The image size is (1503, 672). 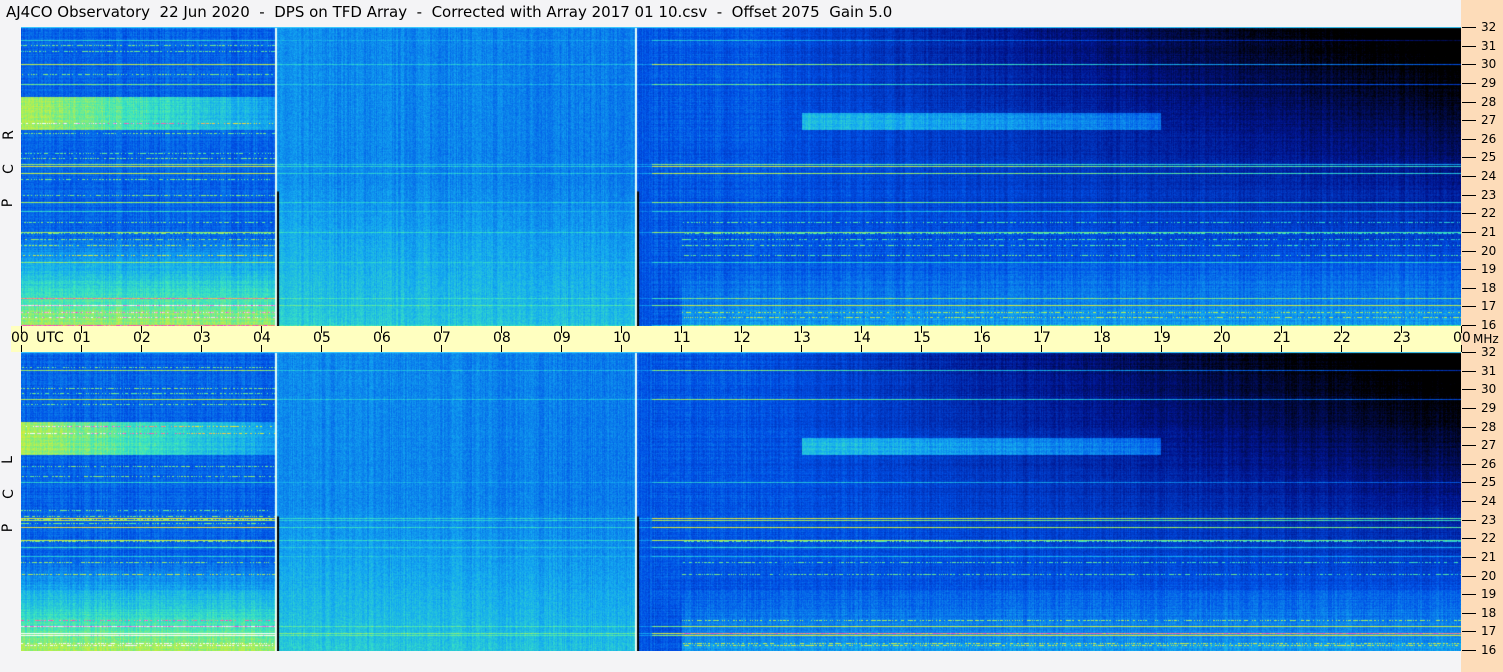 I want to click on freq-tick-label: 30, so click(x=1489, y=64).